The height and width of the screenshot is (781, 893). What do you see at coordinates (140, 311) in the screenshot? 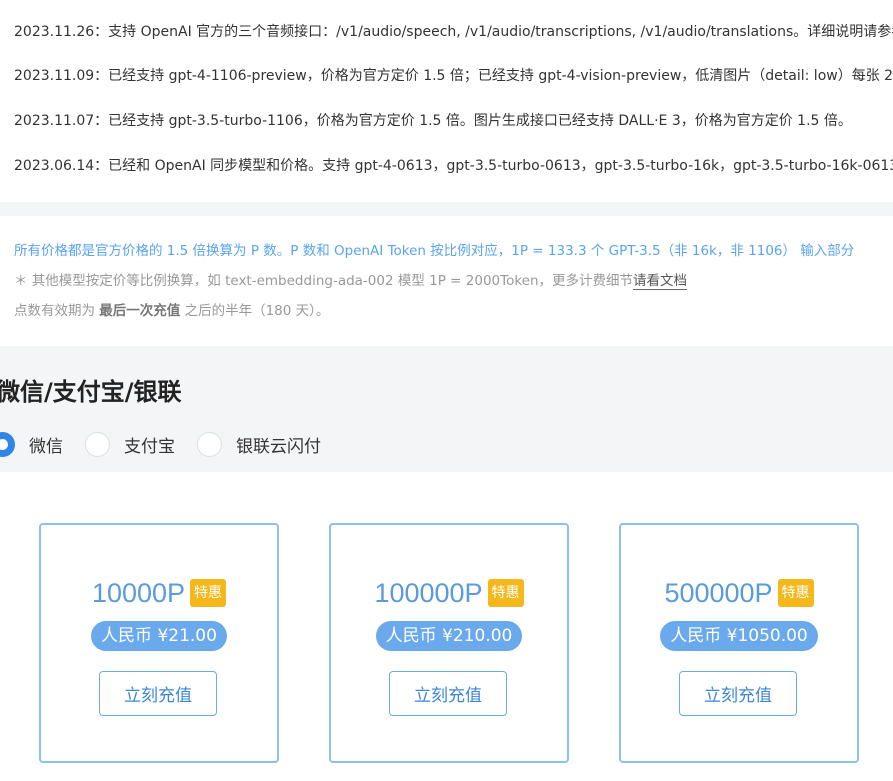
I see `validity-bold: 最后一次充值` at bounding box center [140, 311].